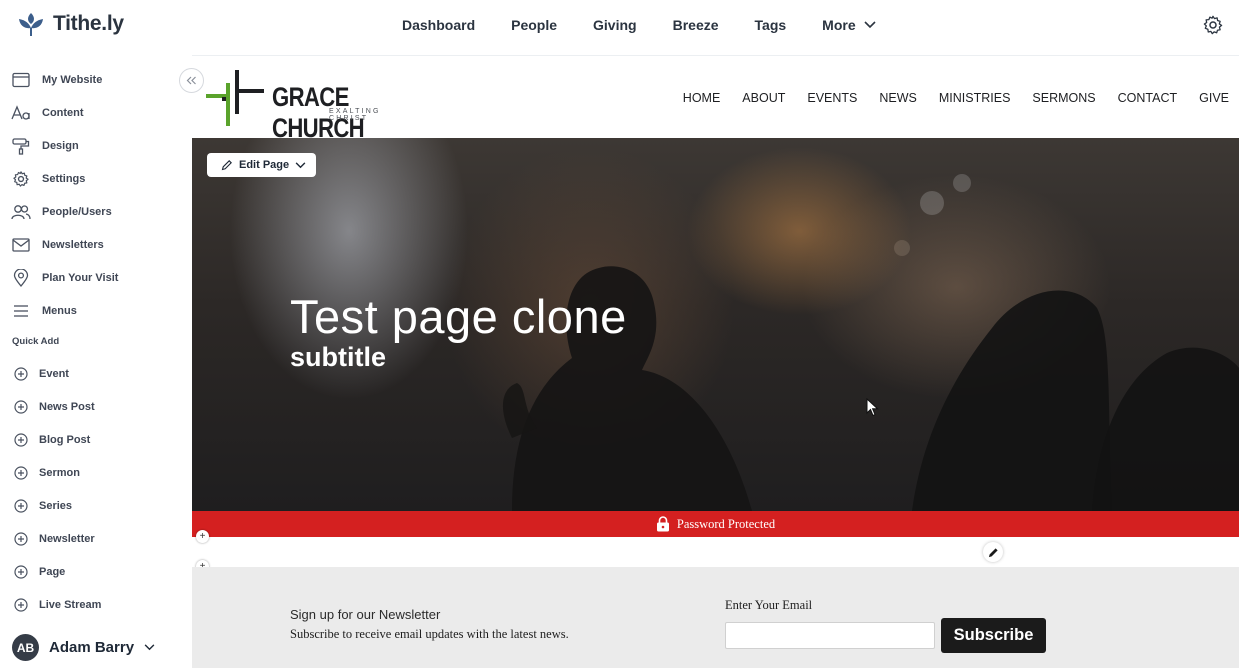 The image size is (1239, 668). I want to click on map-pin-icon, so click(21, 278).